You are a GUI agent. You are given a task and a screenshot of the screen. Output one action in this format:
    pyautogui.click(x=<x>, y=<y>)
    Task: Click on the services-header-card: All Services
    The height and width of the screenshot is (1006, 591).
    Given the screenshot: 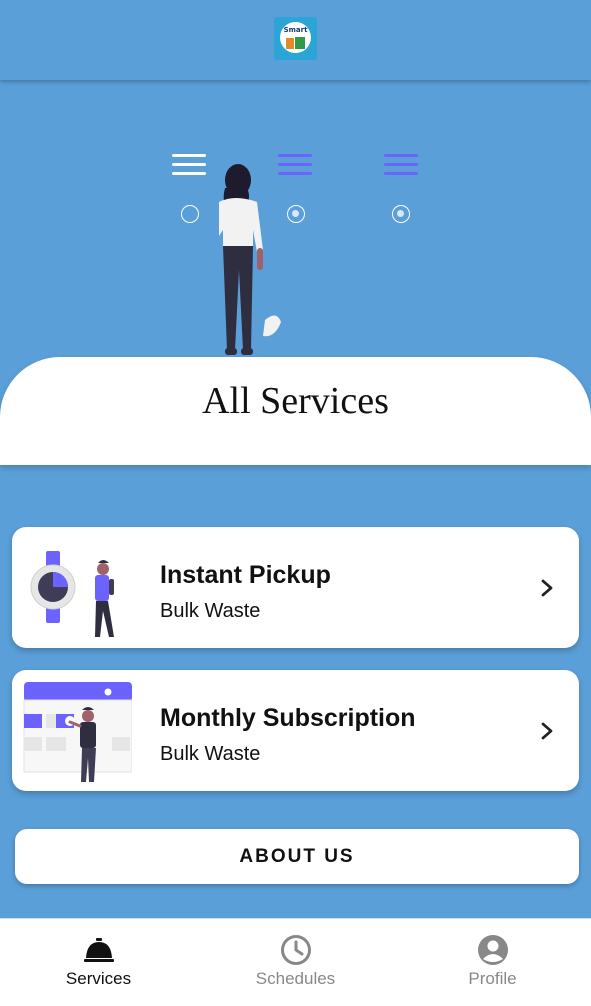 What is the action you would take?
    pyautogui.click(x=295, y=411)
    